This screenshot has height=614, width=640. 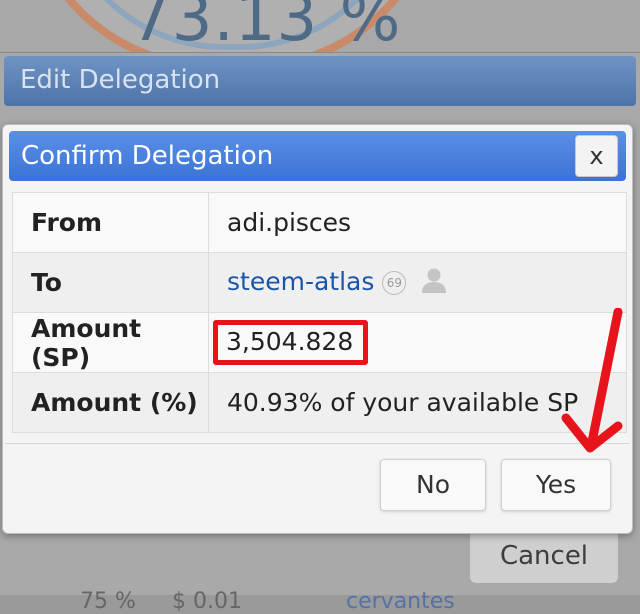 I want to click on confirm-dialog-title: Confirm Delegation, so click(x=147, y=156).